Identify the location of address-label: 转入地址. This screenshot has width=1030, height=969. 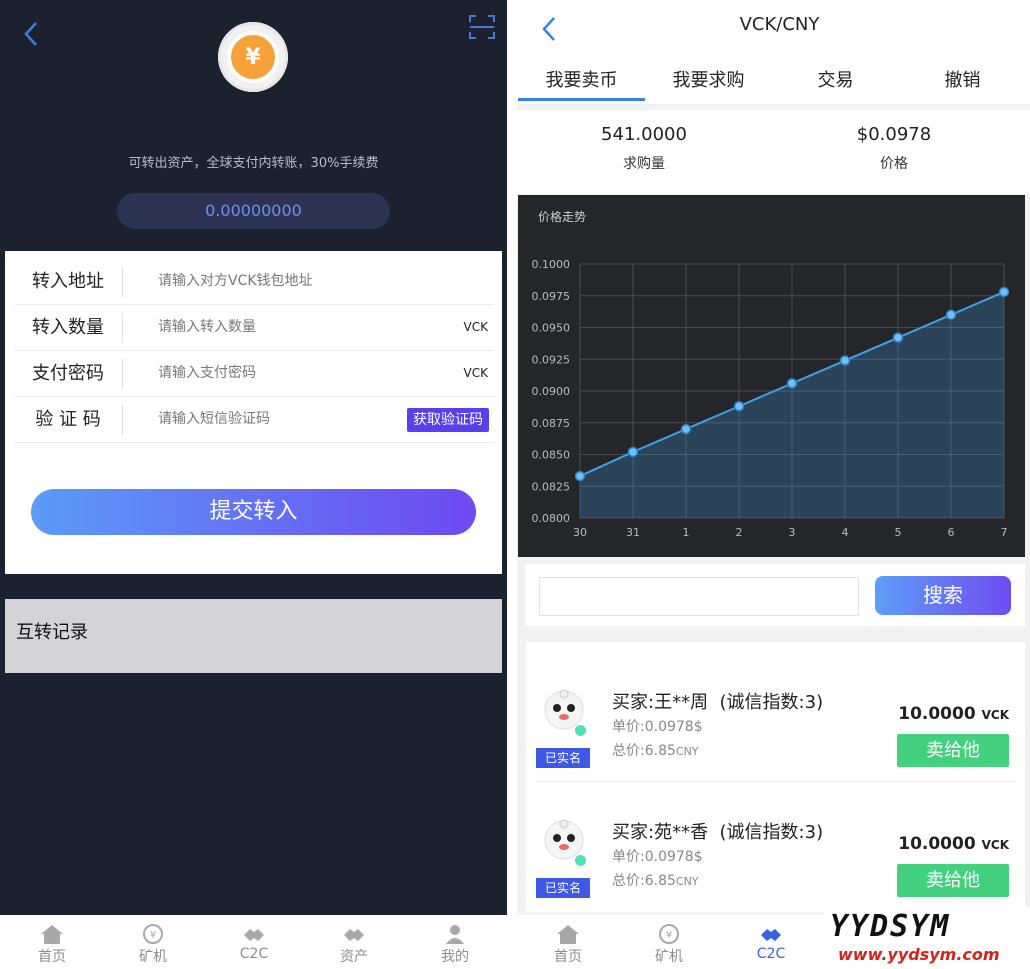
(68, 281).